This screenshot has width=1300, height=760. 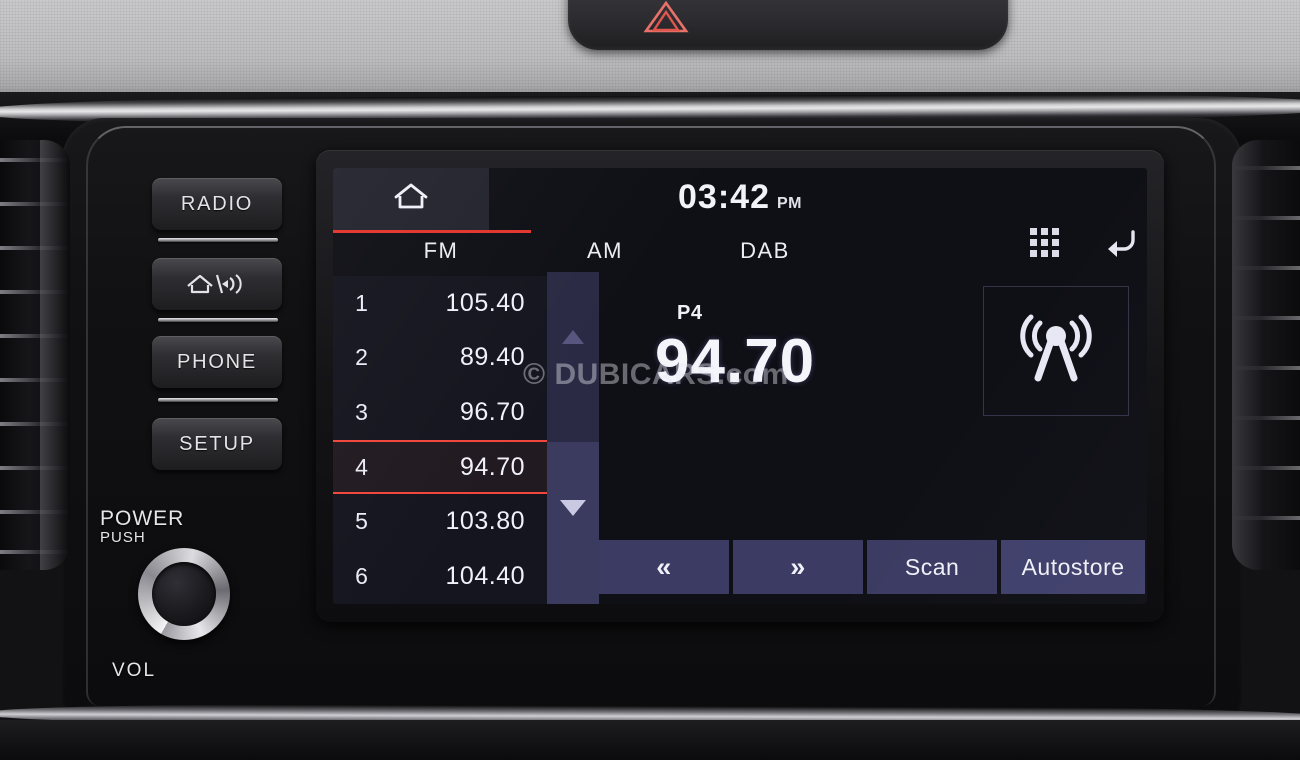 What do you see at coordinates (573, 337) in the screenshot?
I see `scroll-up-arrow-icon` at bounding box center [573, 337].